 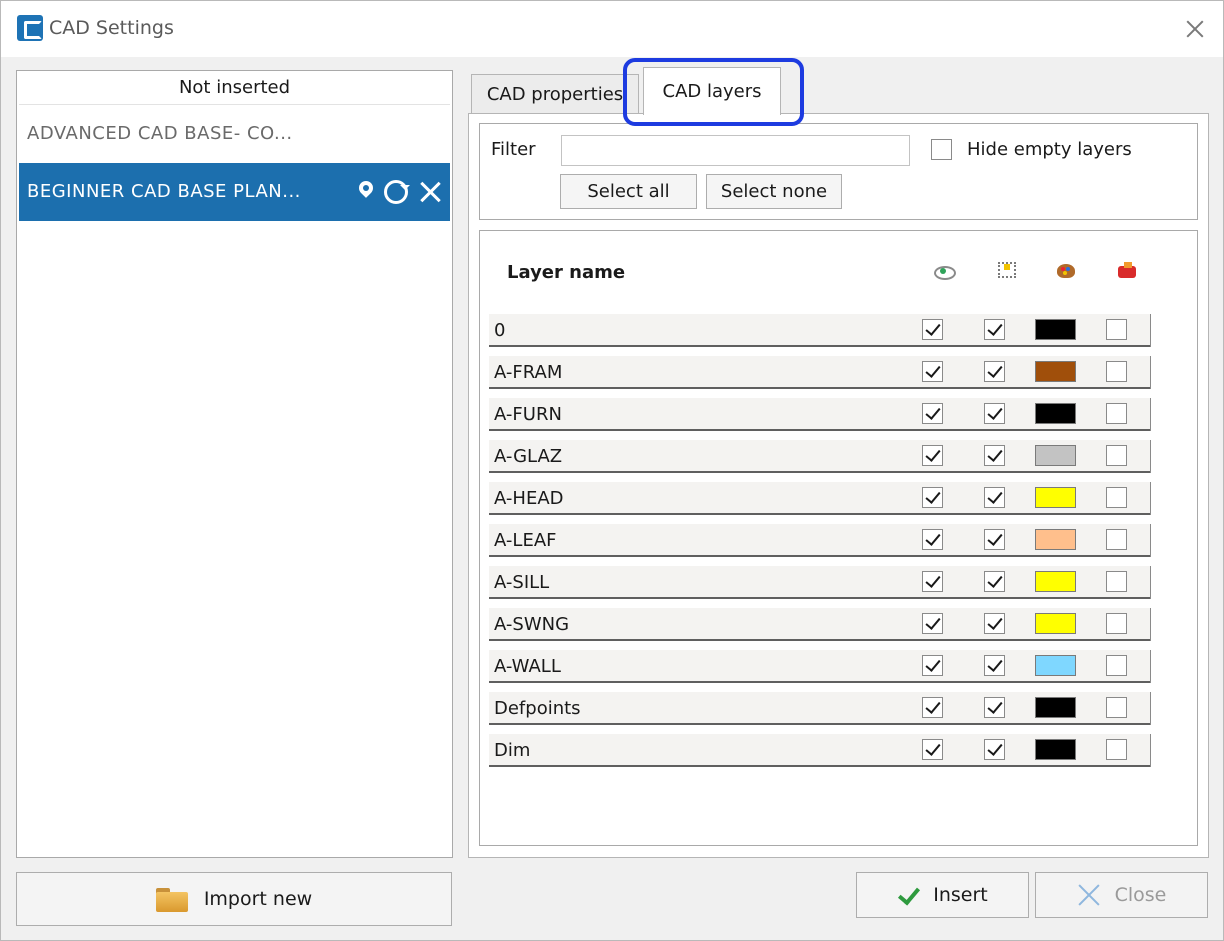 I want to click on import-new-button: Import new, so click(x=234, y=899).